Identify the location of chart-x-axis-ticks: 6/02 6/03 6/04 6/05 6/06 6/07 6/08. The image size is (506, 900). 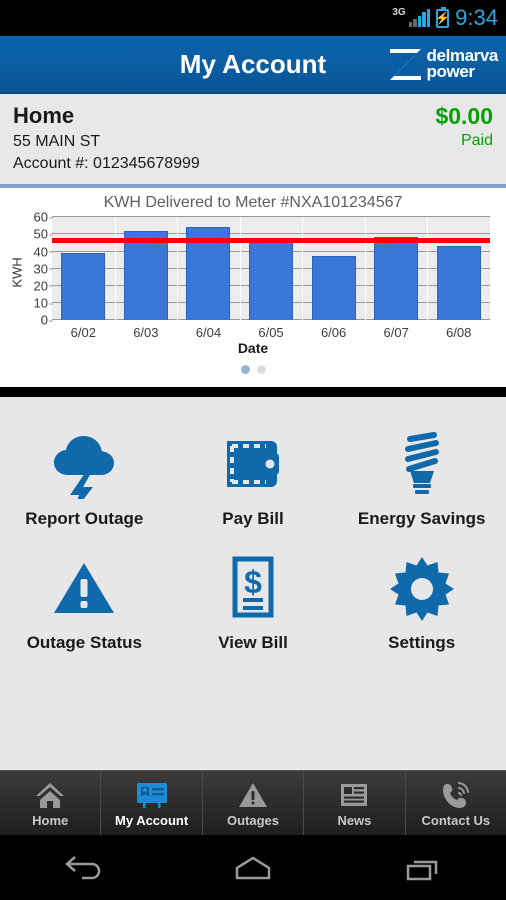
(271, 332).